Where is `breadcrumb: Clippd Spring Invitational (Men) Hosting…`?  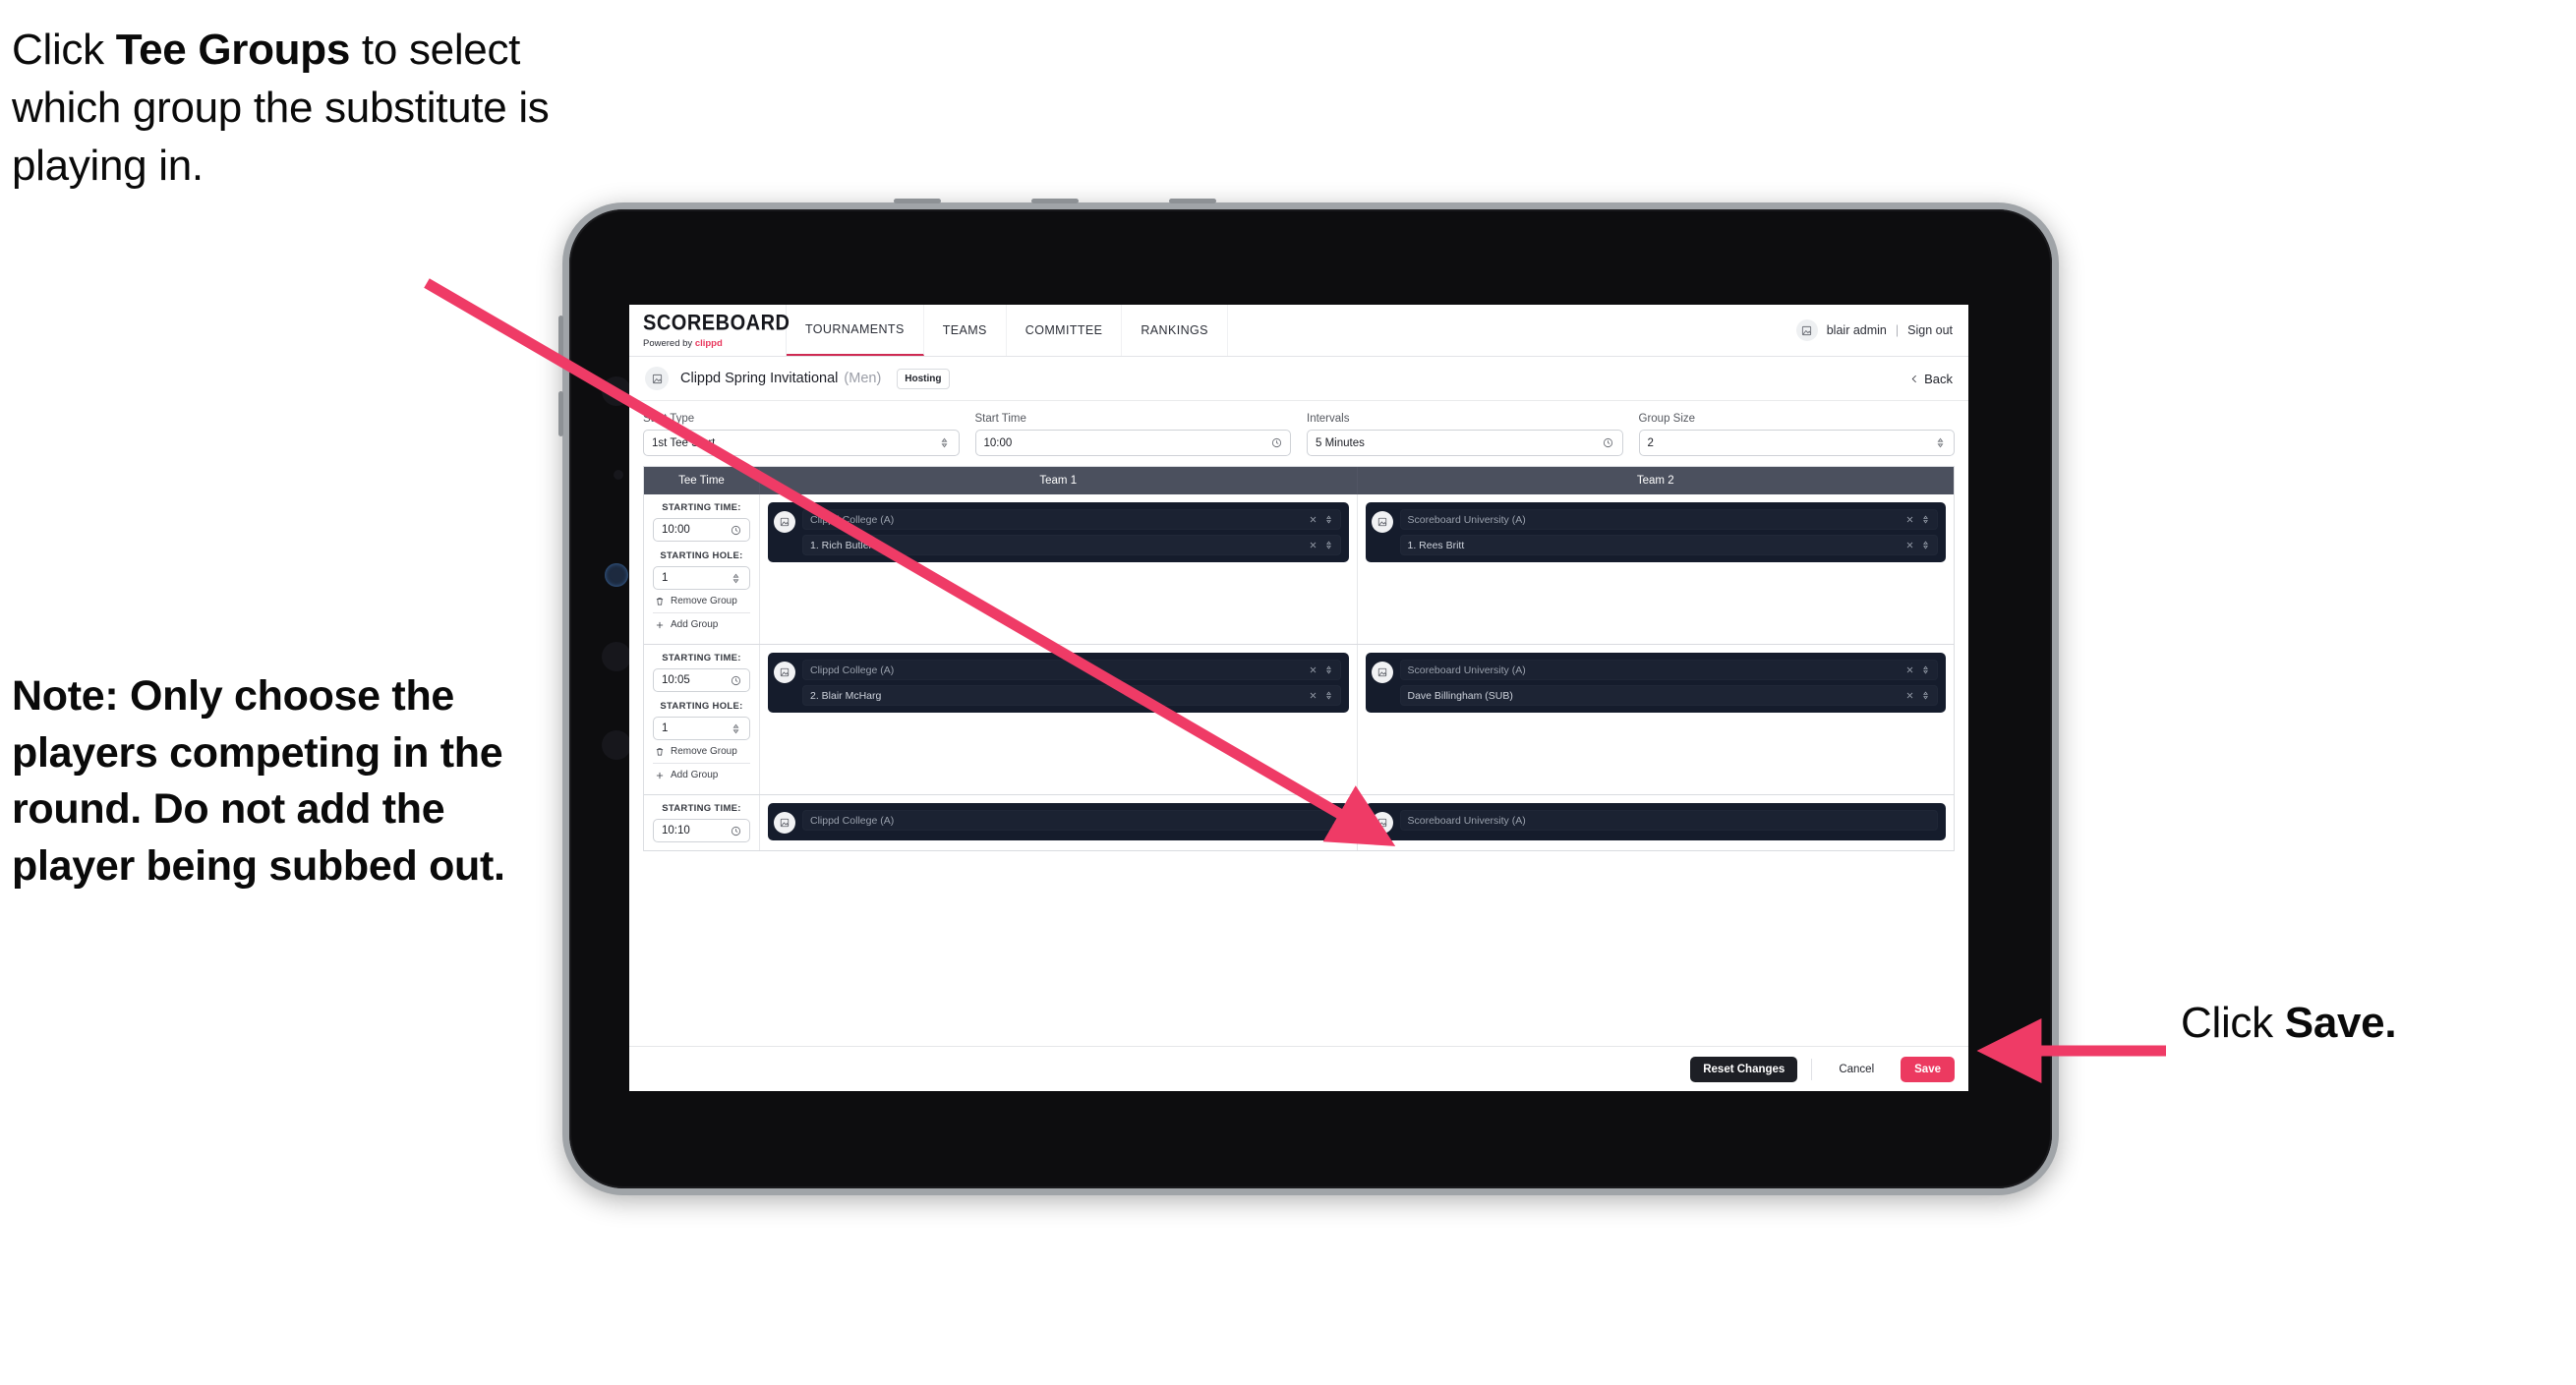
breadcrumb: Clippd Spring Invitational (Men) Hosting… is located at coordinates (1298, 379).